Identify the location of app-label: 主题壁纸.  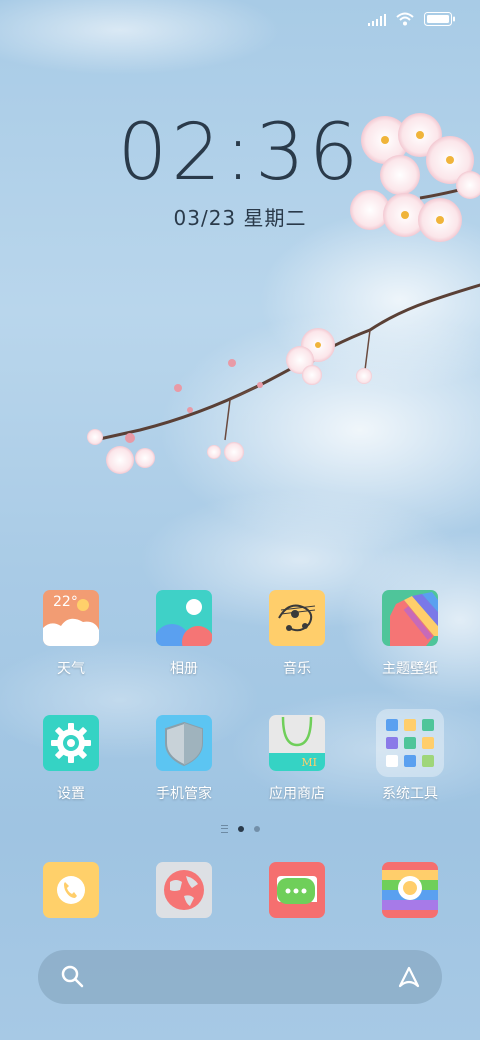
(410, 669).